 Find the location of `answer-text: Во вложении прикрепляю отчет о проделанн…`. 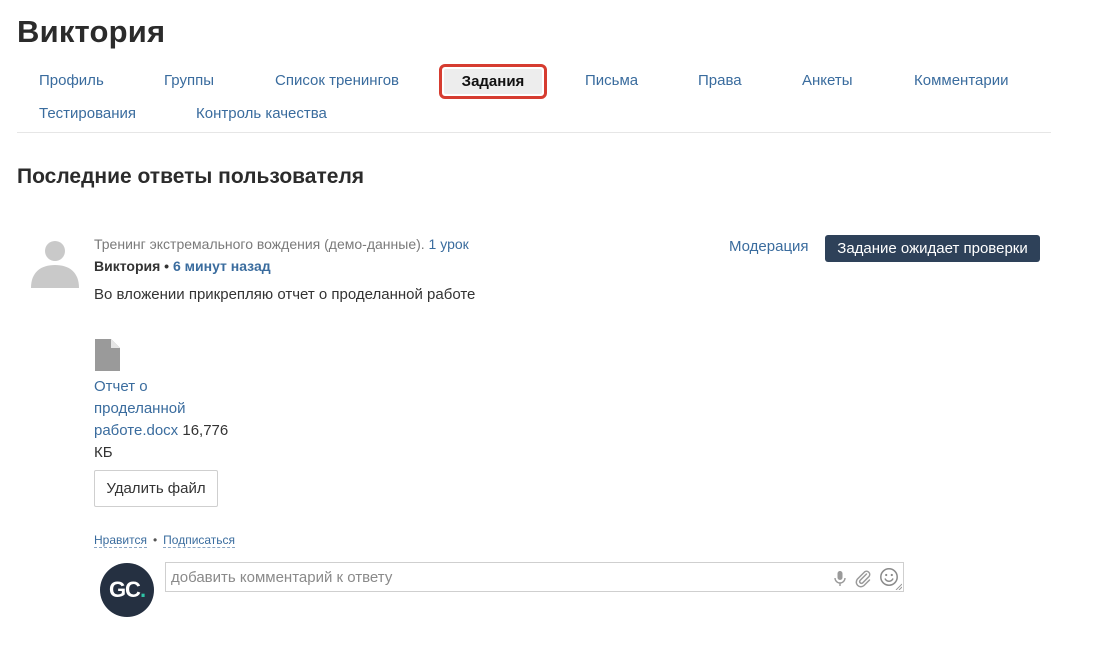

answer-text: Во вложении прикрепляю отчет о проделанн… is located at coordinates (285, 294).